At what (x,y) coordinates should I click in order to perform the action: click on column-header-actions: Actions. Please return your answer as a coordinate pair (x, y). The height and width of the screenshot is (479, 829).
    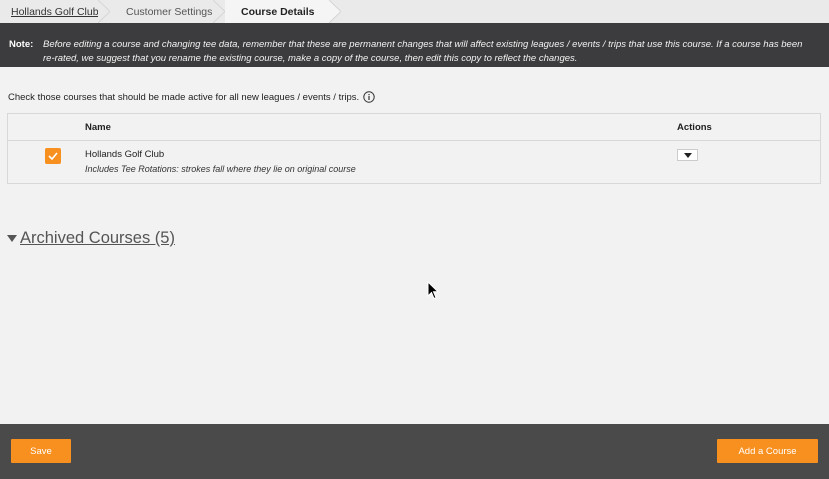
    Looking at the image, I should click on (694, 127).